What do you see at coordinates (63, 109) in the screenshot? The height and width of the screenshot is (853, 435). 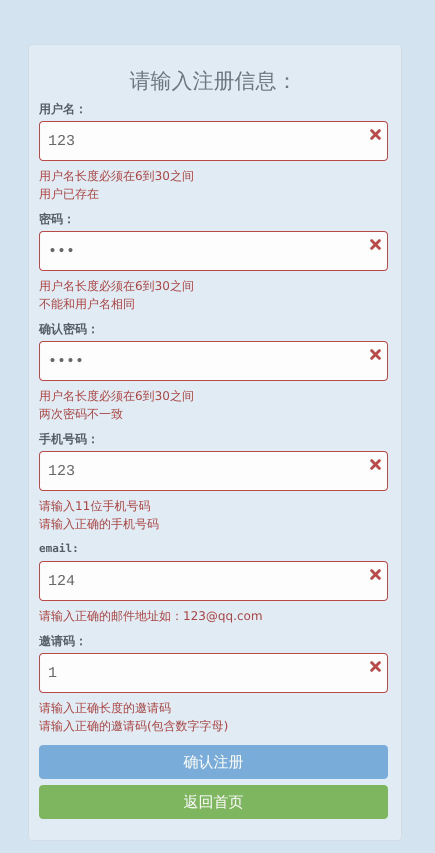 I see `field-label: 用户名：` at bounding box center [63, 109].